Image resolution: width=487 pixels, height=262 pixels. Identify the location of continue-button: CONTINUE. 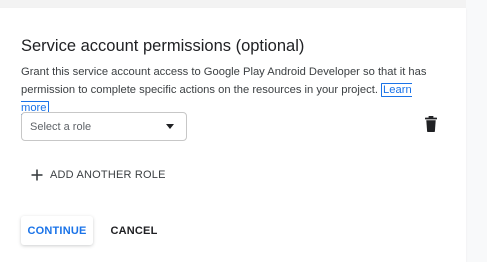
(57, 230).